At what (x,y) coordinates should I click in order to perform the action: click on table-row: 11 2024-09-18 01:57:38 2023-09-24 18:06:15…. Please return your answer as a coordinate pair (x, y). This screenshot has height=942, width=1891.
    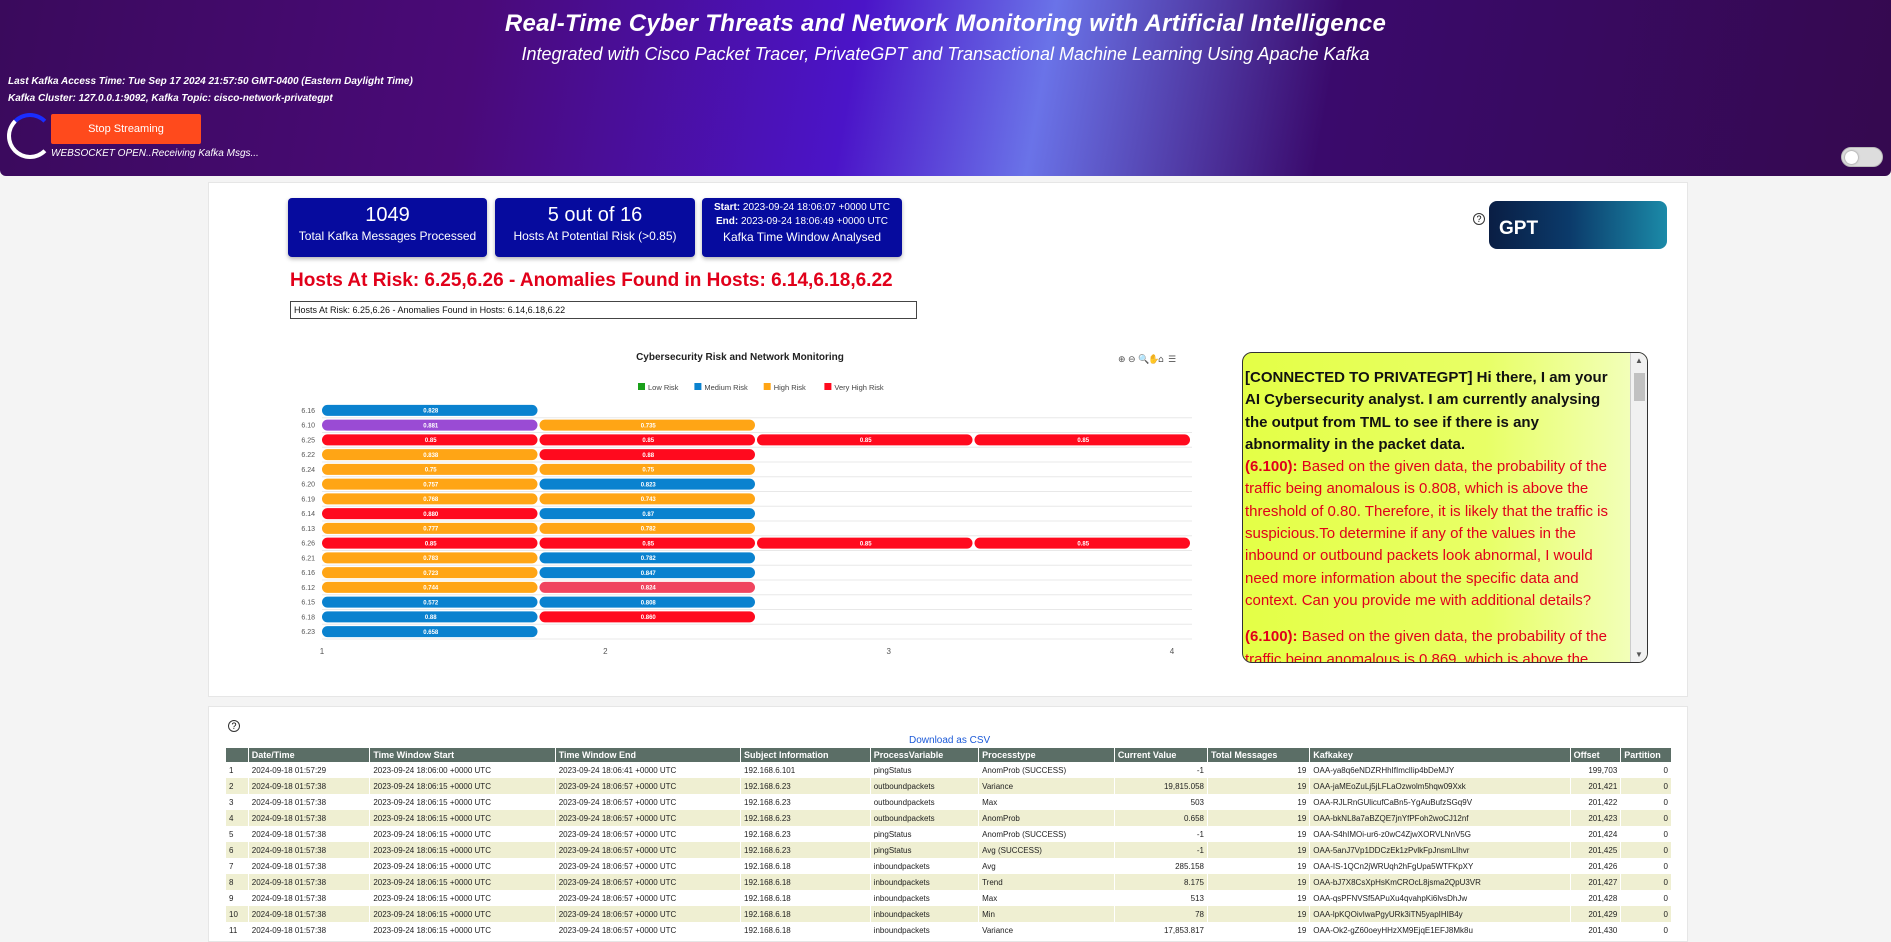
    Looking at the image, I should click on (949, 930).